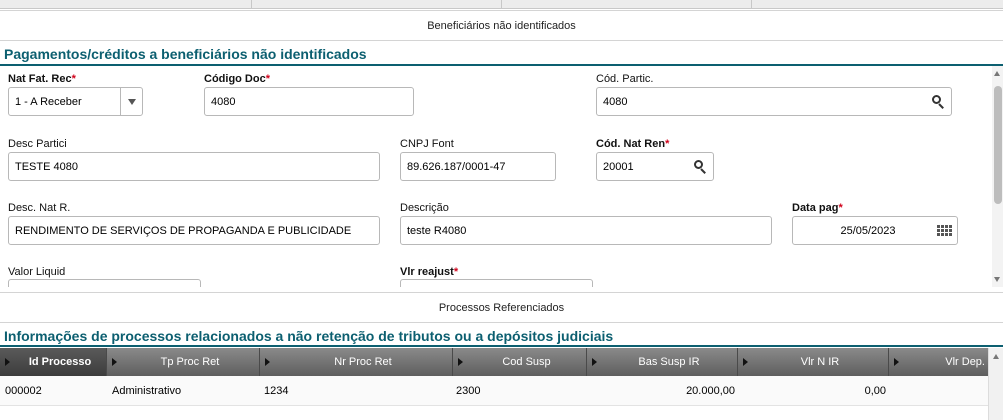 The image size is (1003, 420). Describe the element at coordinates (998, 145) in the screenshot. I see `scrollbar-thumb` at that location.